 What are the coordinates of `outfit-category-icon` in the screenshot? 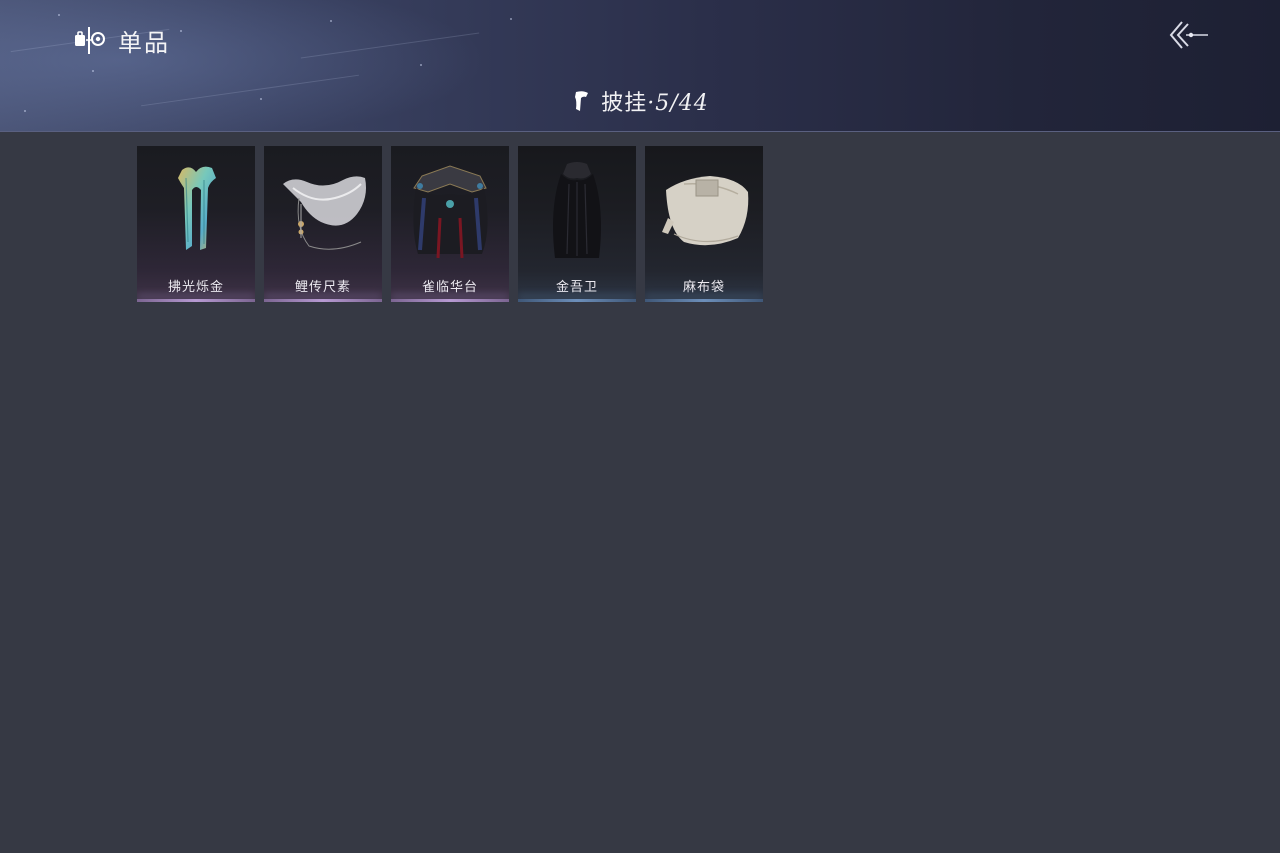 It's located at (90, 40).